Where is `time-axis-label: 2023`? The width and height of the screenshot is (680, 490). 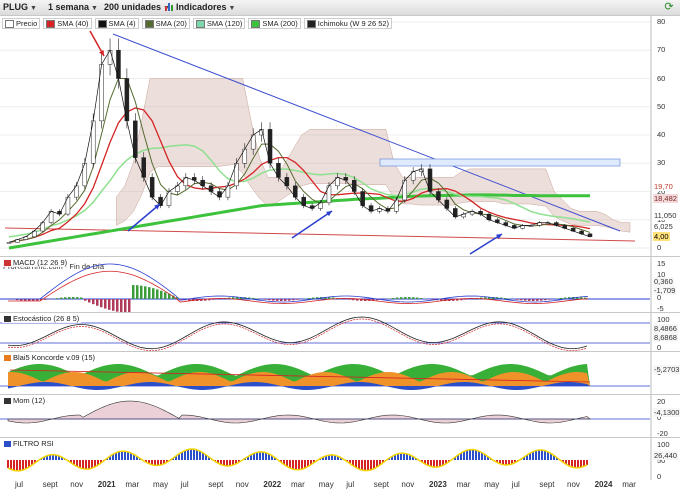 time-axis-label: 2023 is located at coordinates (438, 484).